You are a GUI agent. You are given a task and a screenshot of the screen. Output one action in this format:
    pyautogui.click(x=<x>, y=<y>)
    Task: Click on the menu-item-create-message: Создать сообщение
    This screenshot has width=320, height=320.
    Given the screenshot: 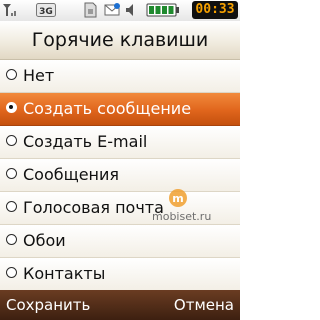 What is the action you would take?
    pyautogui.click(x=120, y=109)
    